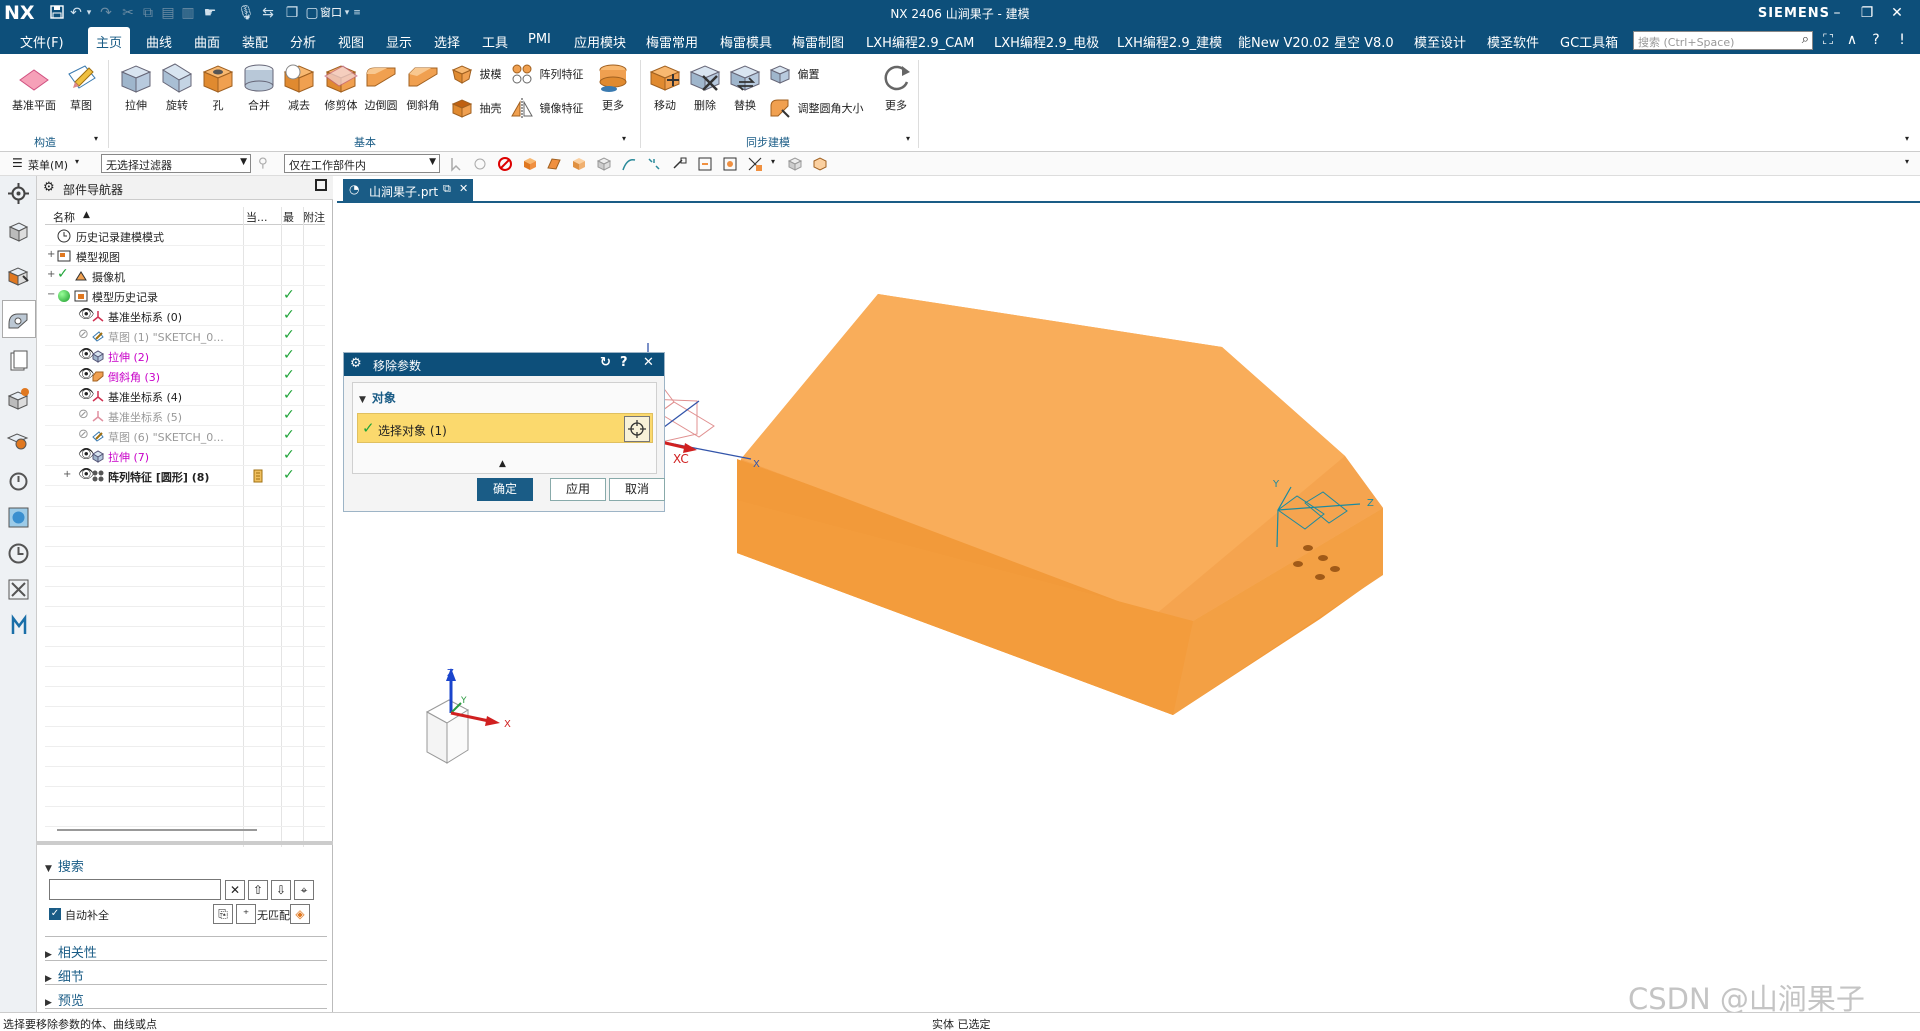  I want to click on column-name: 名称, so click(64, 217).